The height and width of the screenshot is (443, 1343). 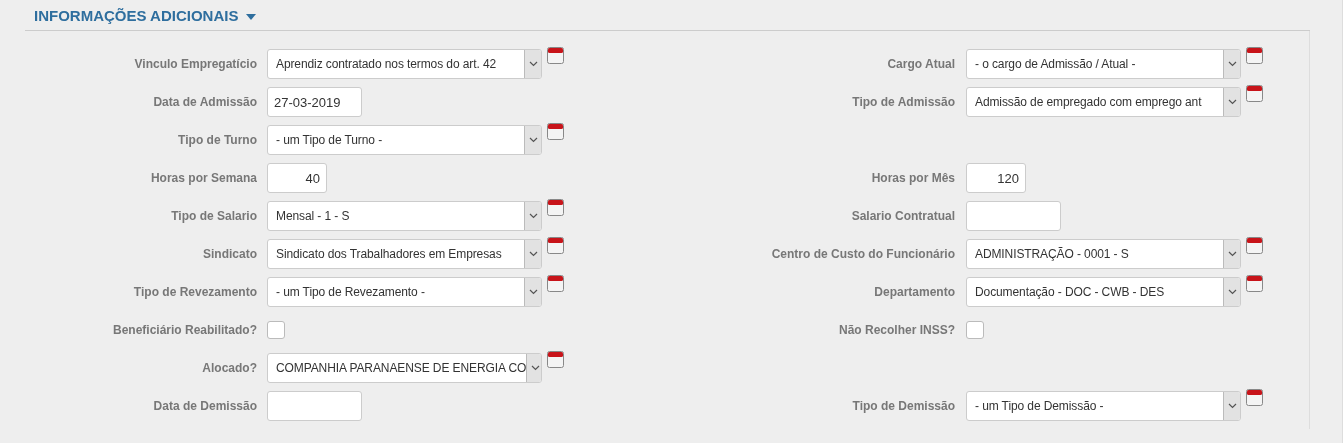 What do you see at coordinates (136, 15) in the screenshot?
I see `section-title: INFORMAÇÕES ADICIONAIS` at bounding box center [136, 15].